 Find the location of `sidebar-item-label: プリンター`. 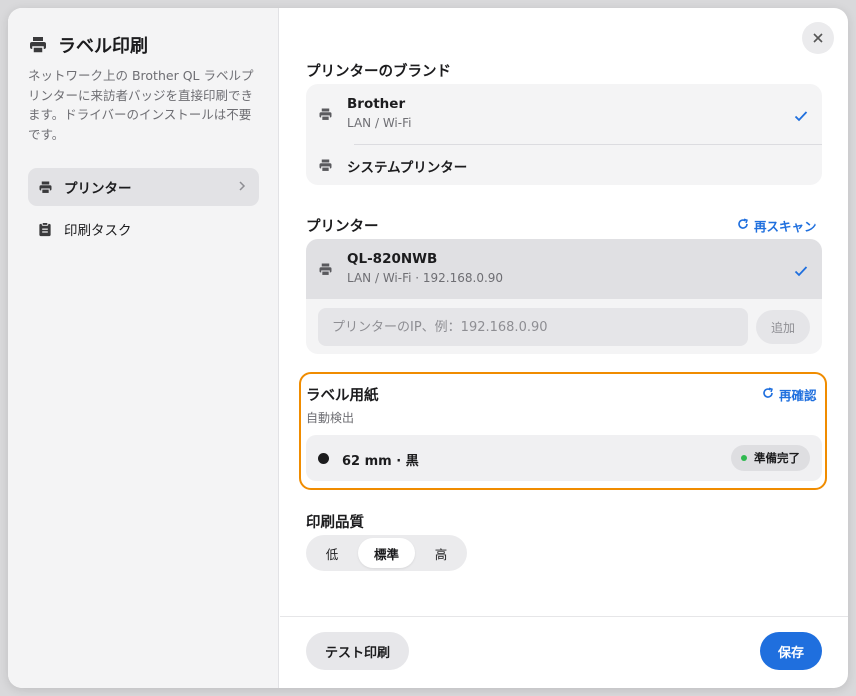

sidebar-item-label: プリンター is located at coordinates (98, 189).